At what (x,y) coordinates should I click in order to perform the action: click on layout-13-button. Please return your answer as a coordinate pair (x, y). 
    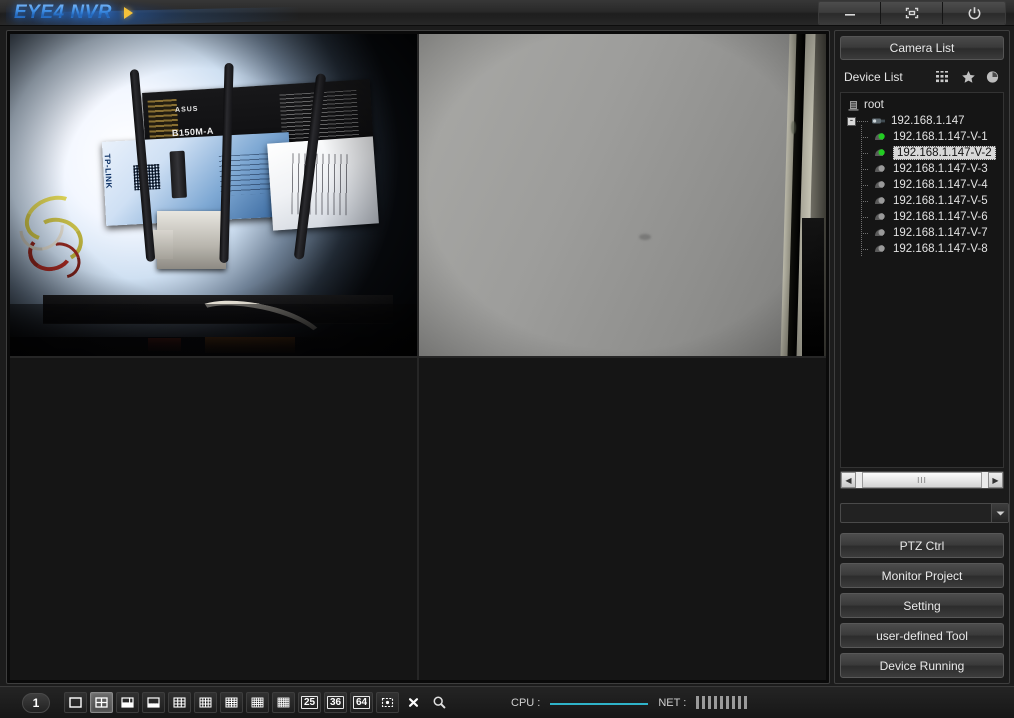
    Looking at the image, I should click on (231, 702).